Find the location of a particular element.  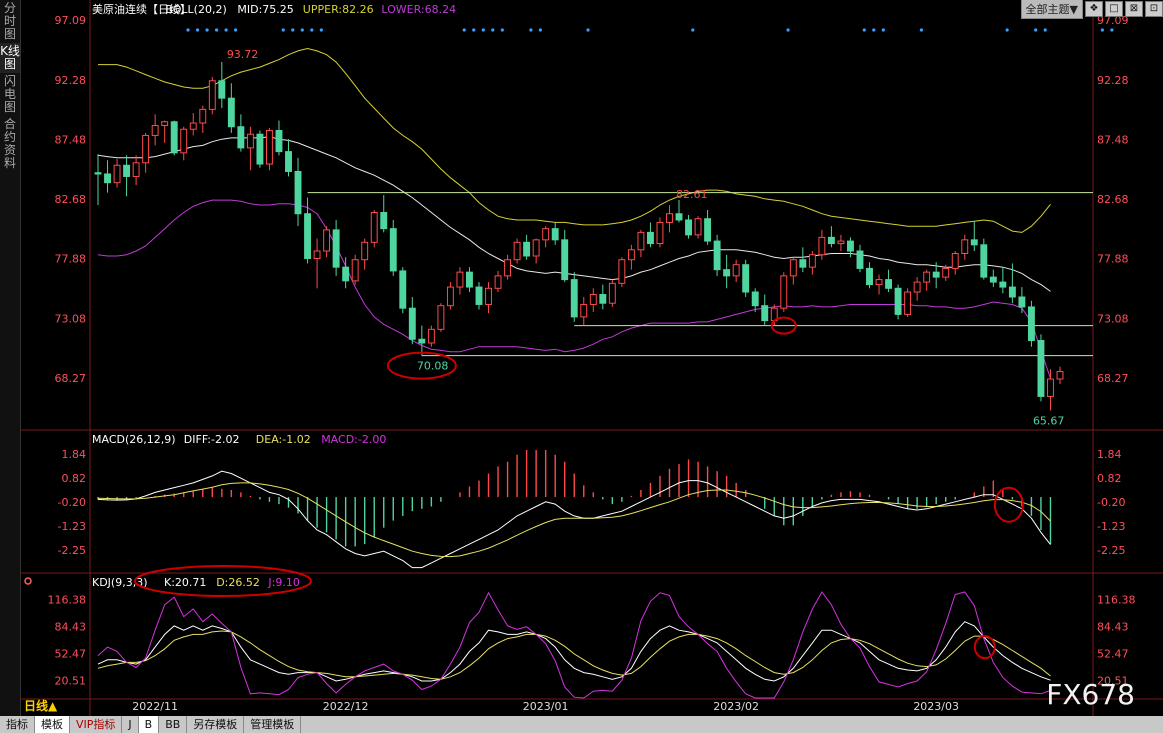

price-tick-right: 68.27 is located at coordinates (1113, 378).